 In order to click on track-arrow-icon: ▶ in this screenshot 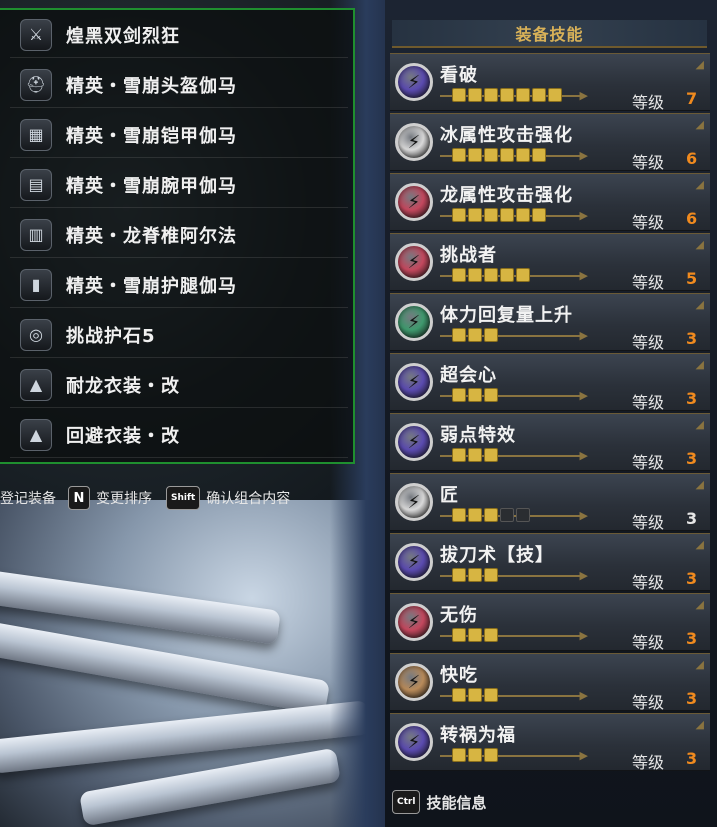, I will do `click(583, 755)`.